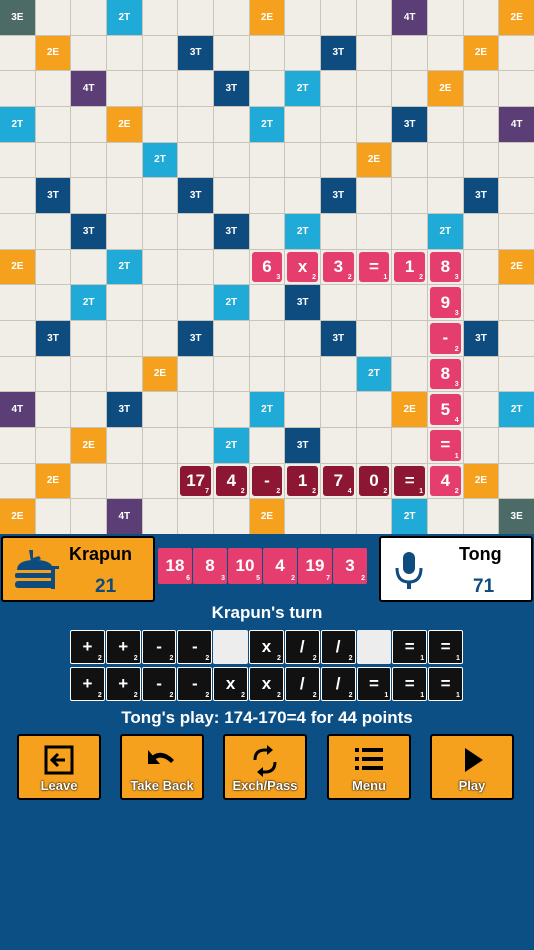 This screenshot has width=534, height=950. What do you see at coordinates (410, 684) in the screenshot?
I see `rack-tile: = 1` at bounding box center [410, 684].